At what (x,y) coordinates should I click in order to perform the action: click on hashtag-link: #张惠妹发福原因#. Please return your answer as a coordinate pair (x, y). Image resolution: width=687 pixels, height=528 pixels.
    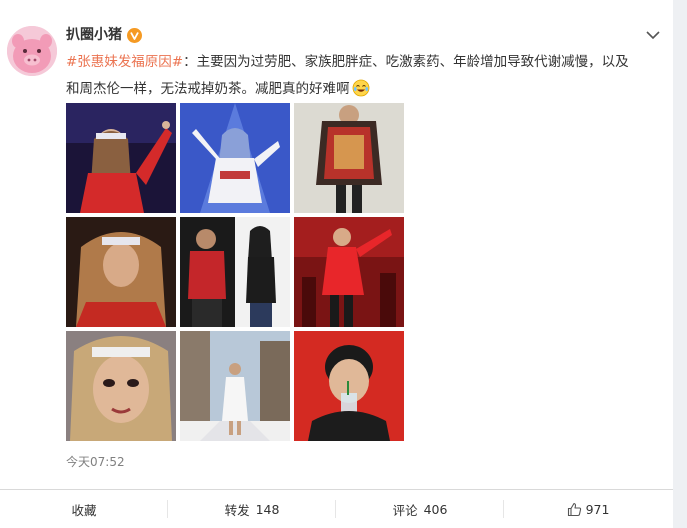
    Looking at the image, I should click on (124, 62).